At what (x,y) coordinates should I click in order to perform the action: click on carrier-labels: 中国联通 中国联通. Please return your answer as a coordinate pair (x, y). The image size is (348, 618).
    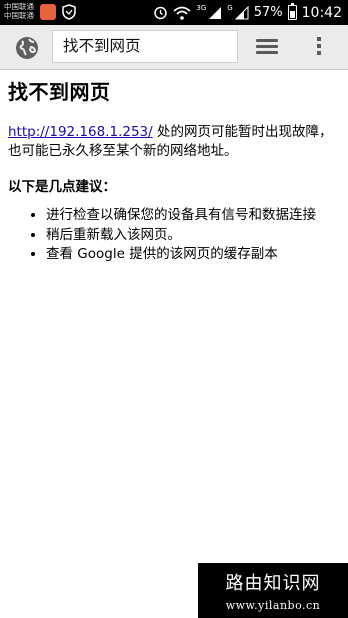
    Looking at the image, I should click on (19, 11).